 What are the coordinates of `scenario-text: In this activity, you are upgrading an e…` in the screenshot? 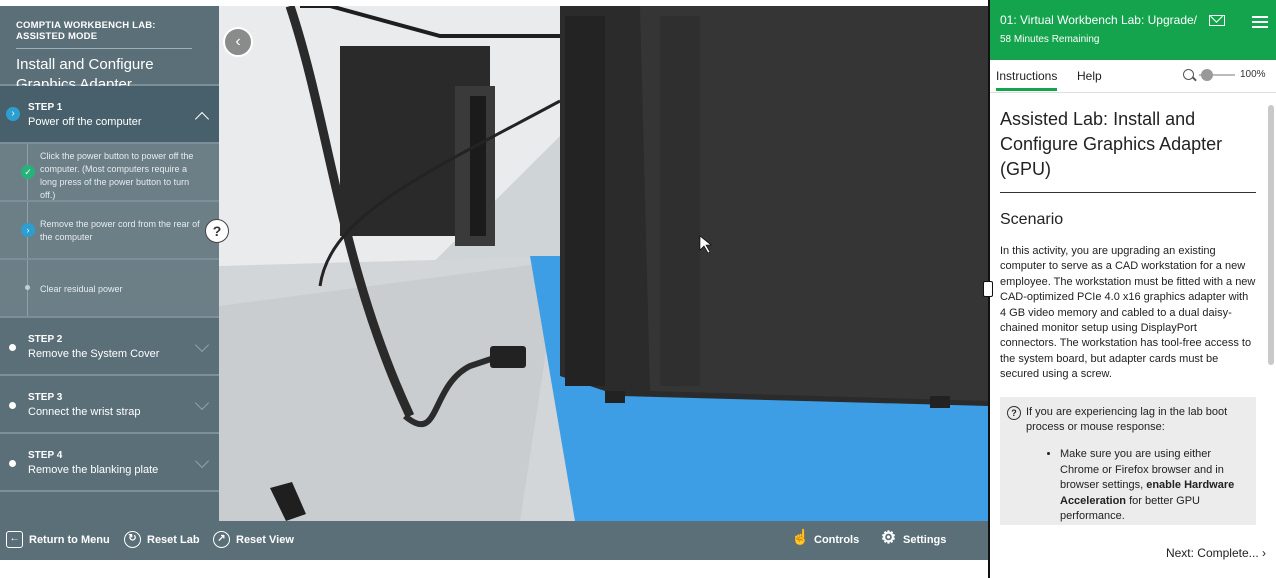 It's located at (1128, 313).